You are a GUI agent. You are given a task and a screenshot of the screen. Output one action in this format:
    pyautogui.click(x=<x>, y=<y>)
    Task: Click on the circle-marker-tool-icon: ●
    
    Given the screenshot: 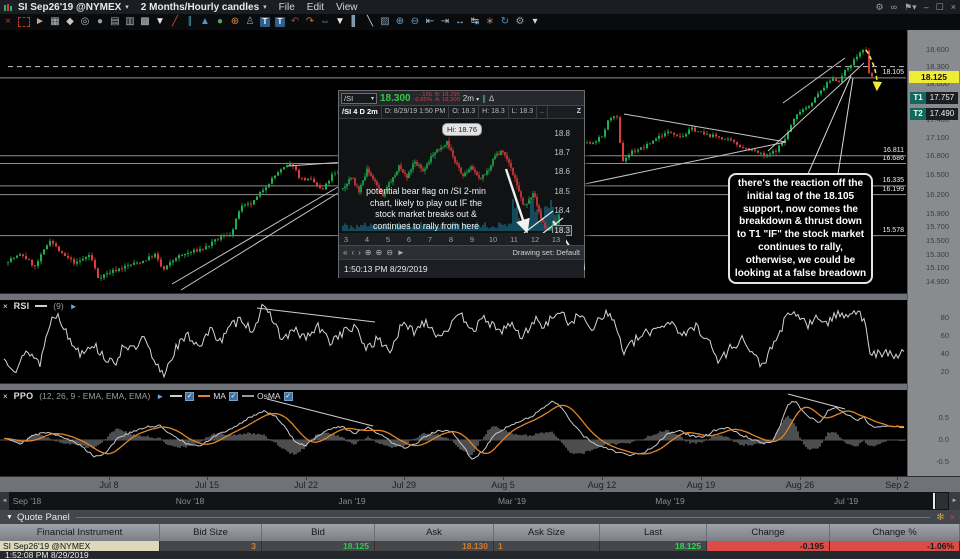 What is the action you would take?
    pyautogui.click(x=220, y=22)
    